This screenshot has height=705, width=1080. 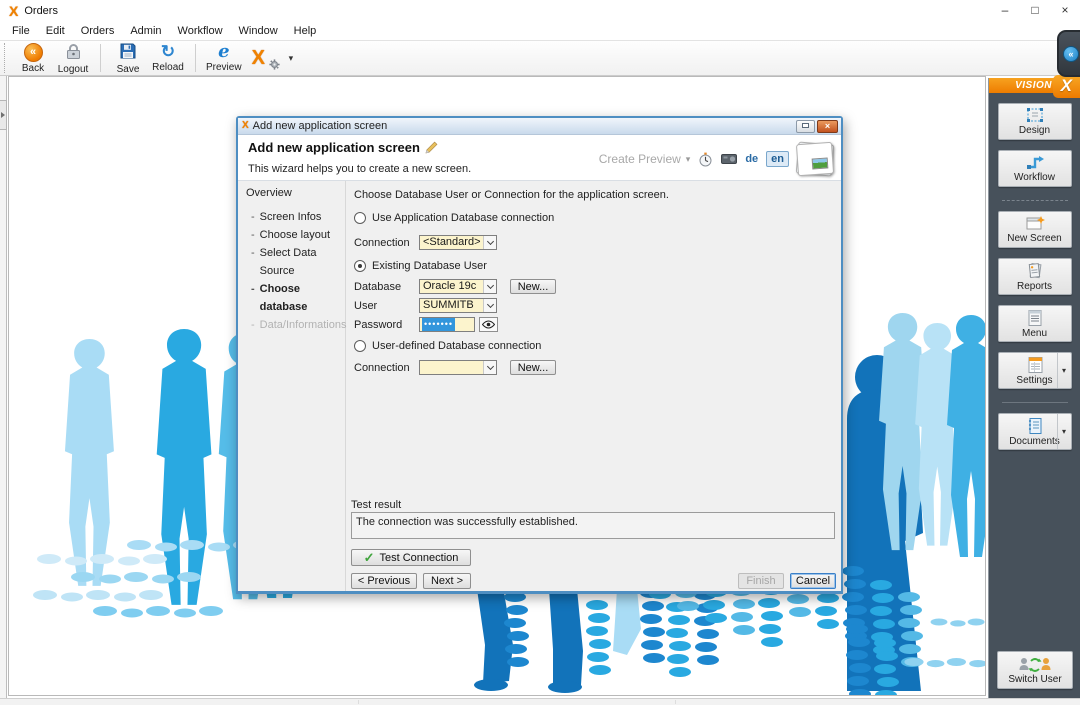 I want to click on vision-title: VISION, so click(x=1033, y=85).